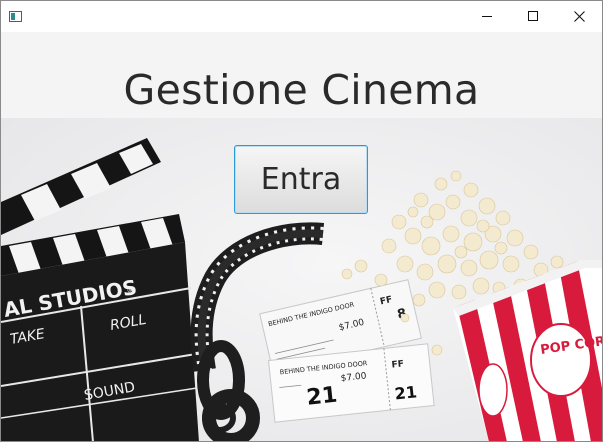 This screenshot has width=603, height=442. I want to click on maximize-icon, so click(532, 16).